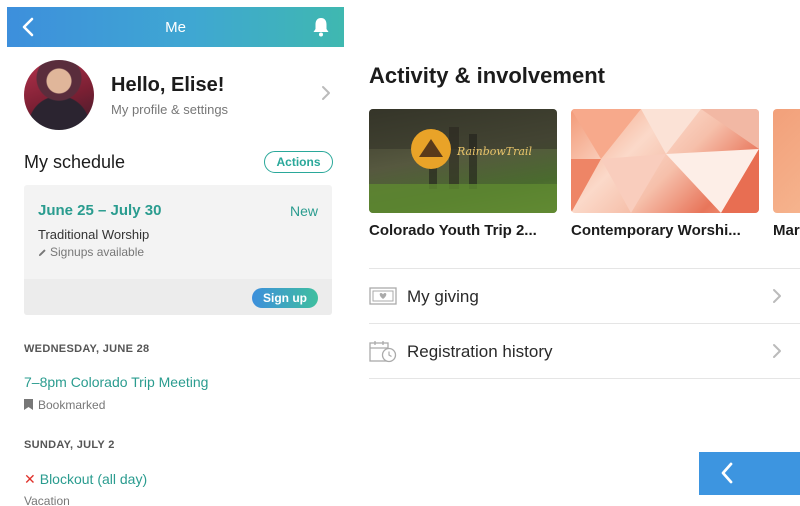 The height and width of the screenshot is (506, 800). I want to click on new-badge: New, so click(303, 211).